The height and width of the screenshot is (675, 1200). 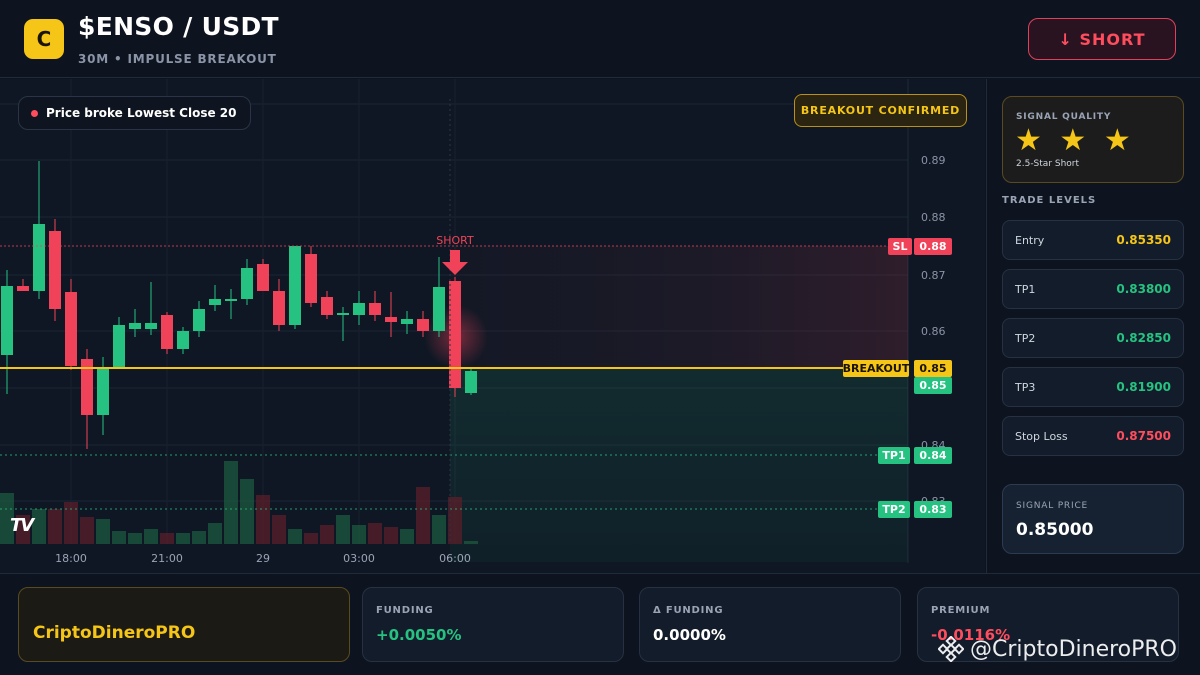 I want to click on pair-subtitle: 30M • IMPULSE BREAKOUT, so click(x=177, y=59).